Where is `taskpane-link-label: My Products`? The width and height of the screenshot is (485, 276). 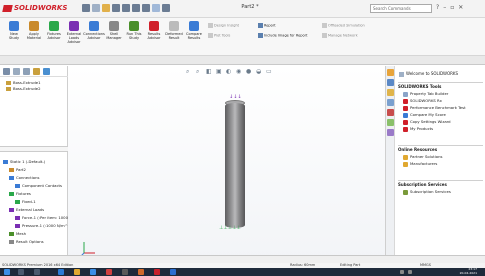 taskpane-link-label: My Products is located at coordinates (422, 128).